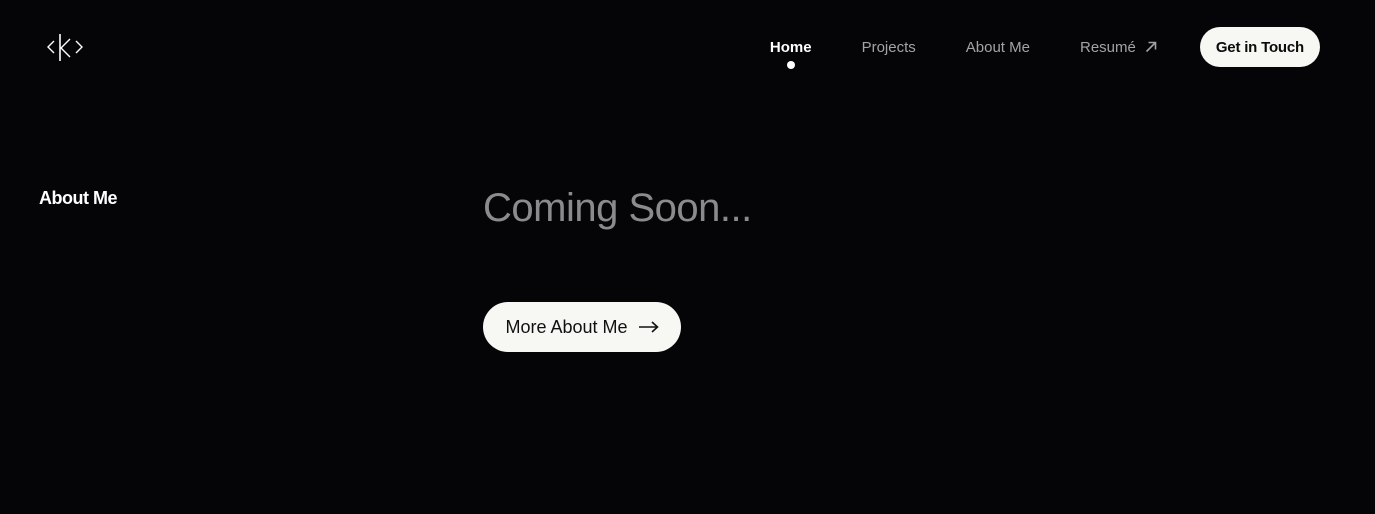 This screenshot has width=1375, height=514. I want to click on nav-item-label: Projects, so click(888, 47).